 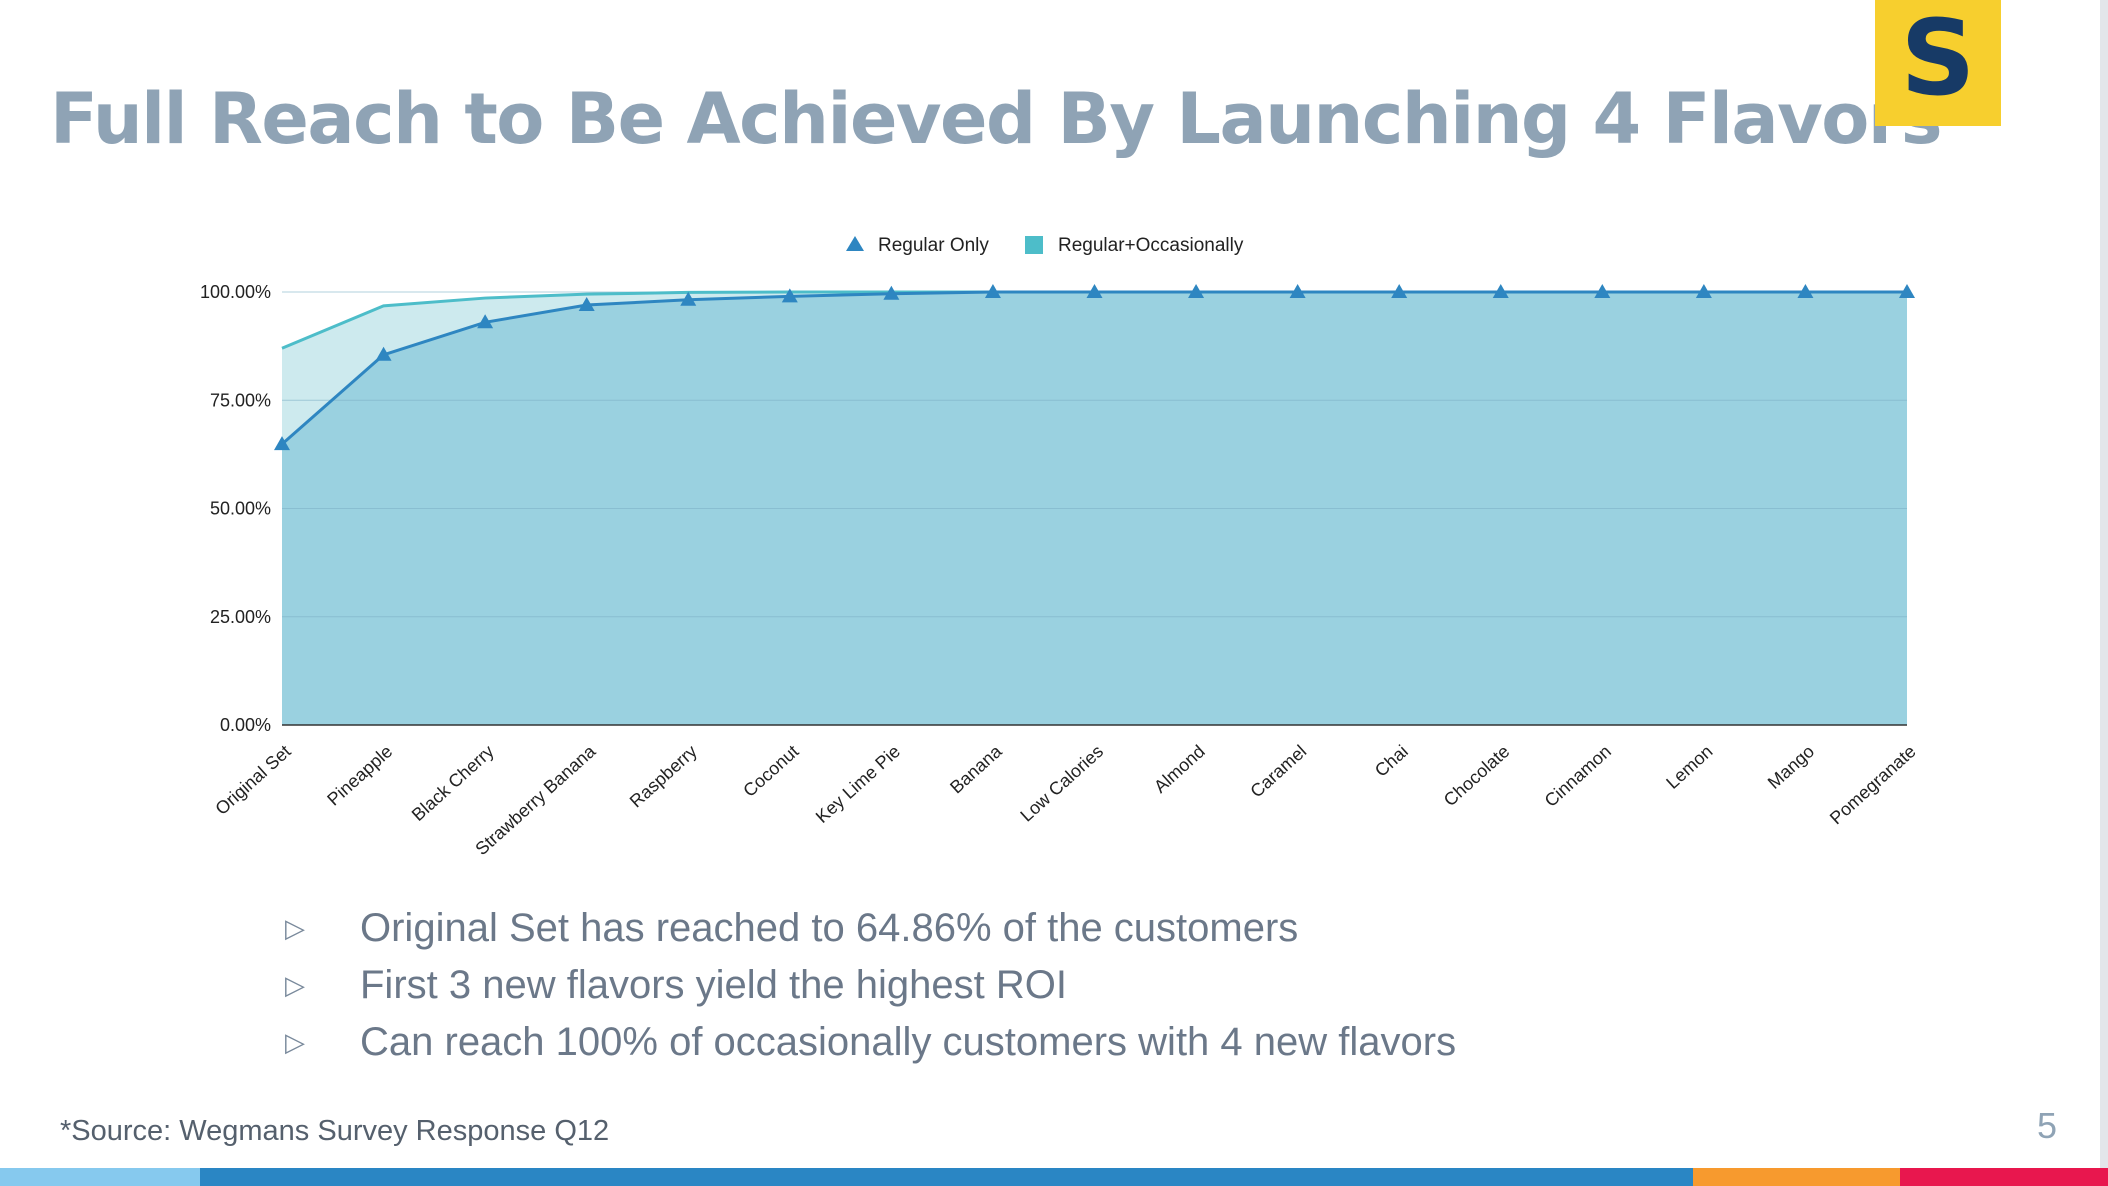 I want to click on x-tick-label: Chocolate, so click(x=1477, y=775).